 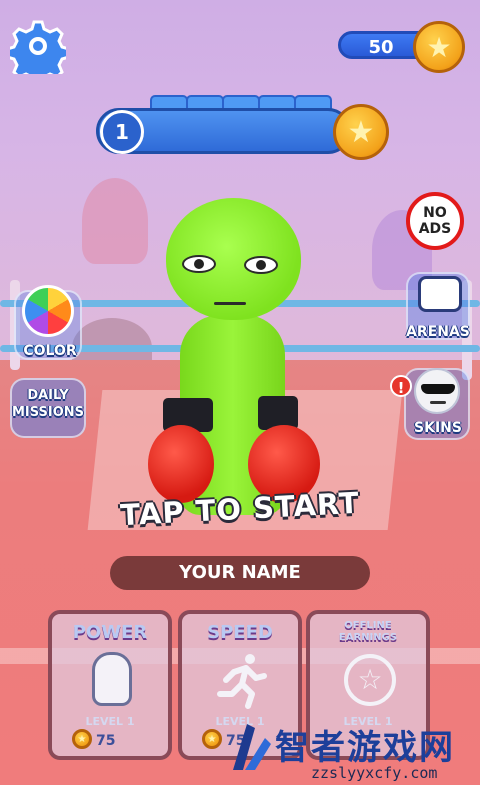 I want to click on color-wheel-icon, so click(x=48, y=311).